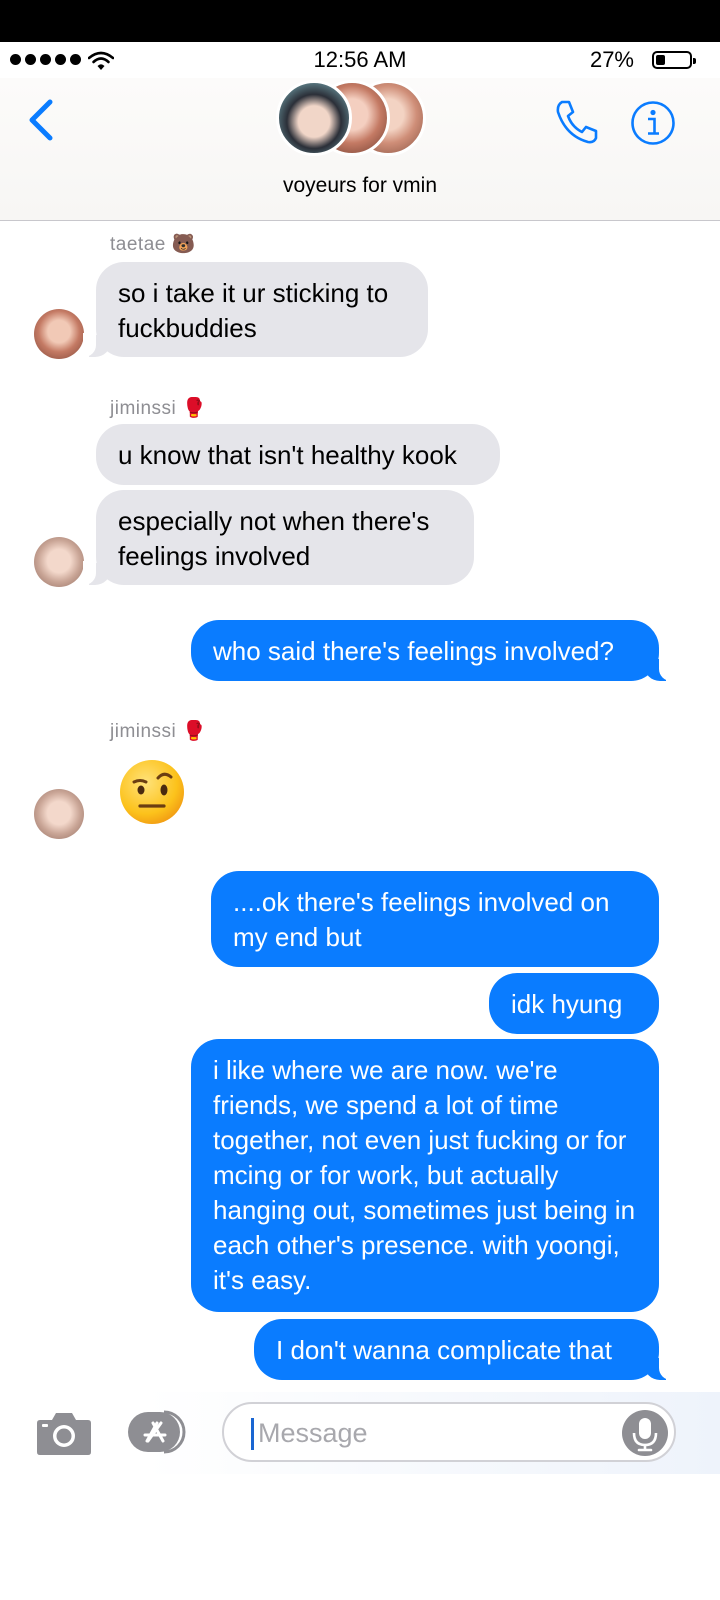  What do you see at coordinates (463, 1349) in the screenshot?
I see `outgoing-message: I don't wanna complicate that` at bounding box center [463, 1349].